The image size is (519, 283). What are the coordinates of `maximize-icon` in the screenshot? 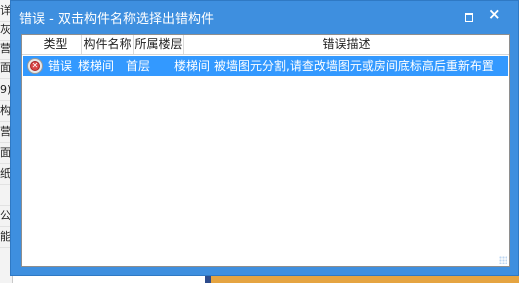 It's located at (469, 17).